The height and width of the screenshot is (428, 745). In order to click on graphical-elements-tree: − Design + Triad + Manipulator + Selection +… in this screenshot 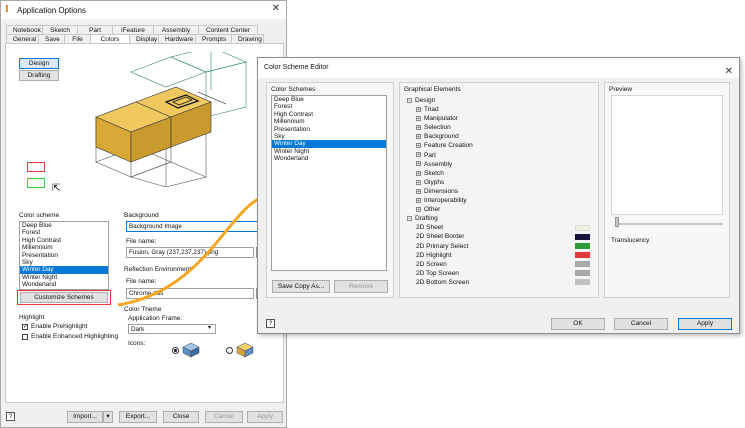, I will do `click(498, 191)`.